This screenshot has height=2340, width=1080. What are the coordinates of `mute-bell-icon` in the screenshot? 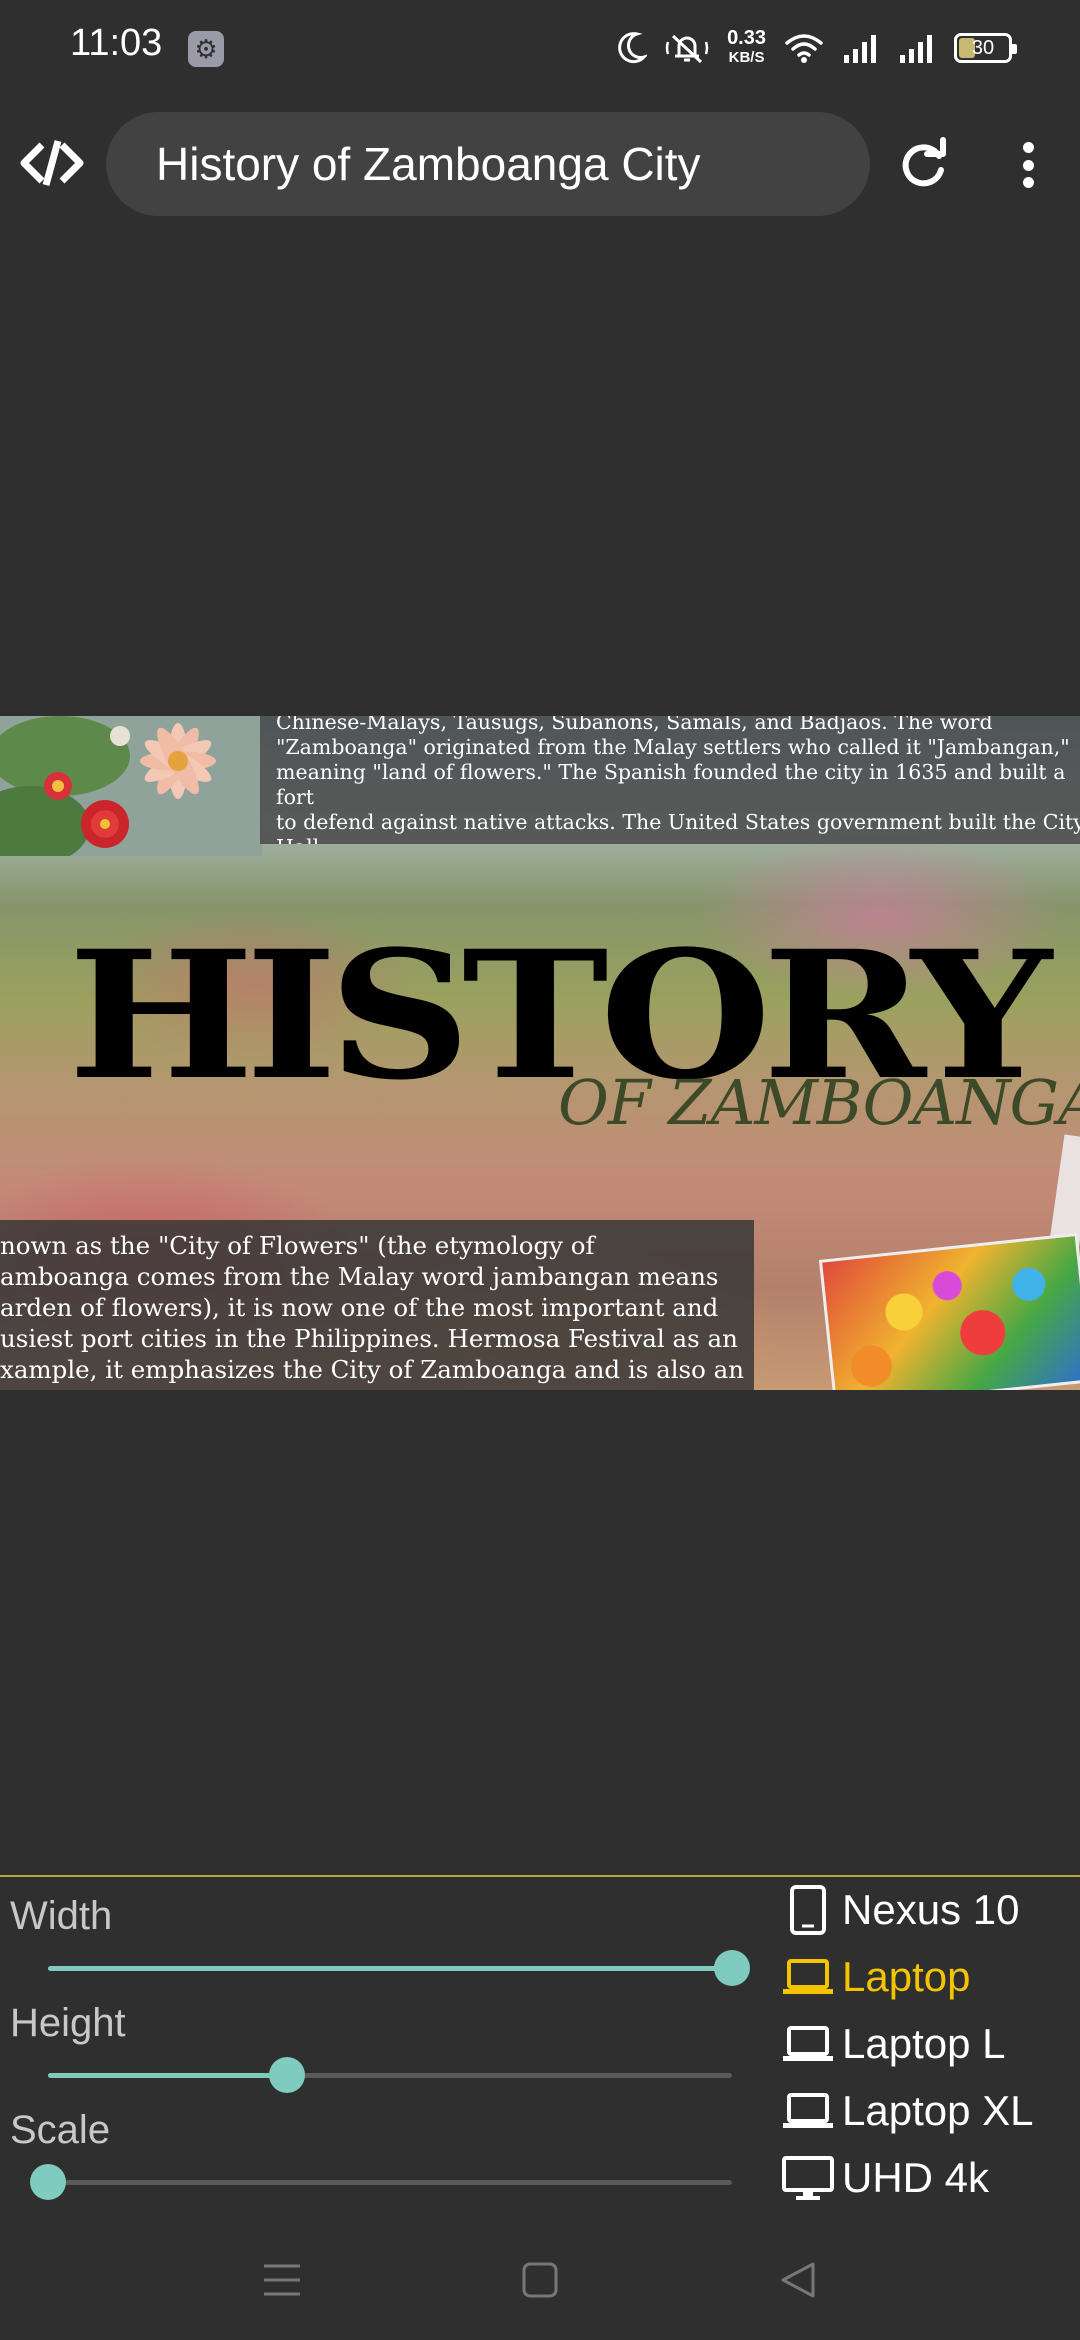 It's located at (687, 49).